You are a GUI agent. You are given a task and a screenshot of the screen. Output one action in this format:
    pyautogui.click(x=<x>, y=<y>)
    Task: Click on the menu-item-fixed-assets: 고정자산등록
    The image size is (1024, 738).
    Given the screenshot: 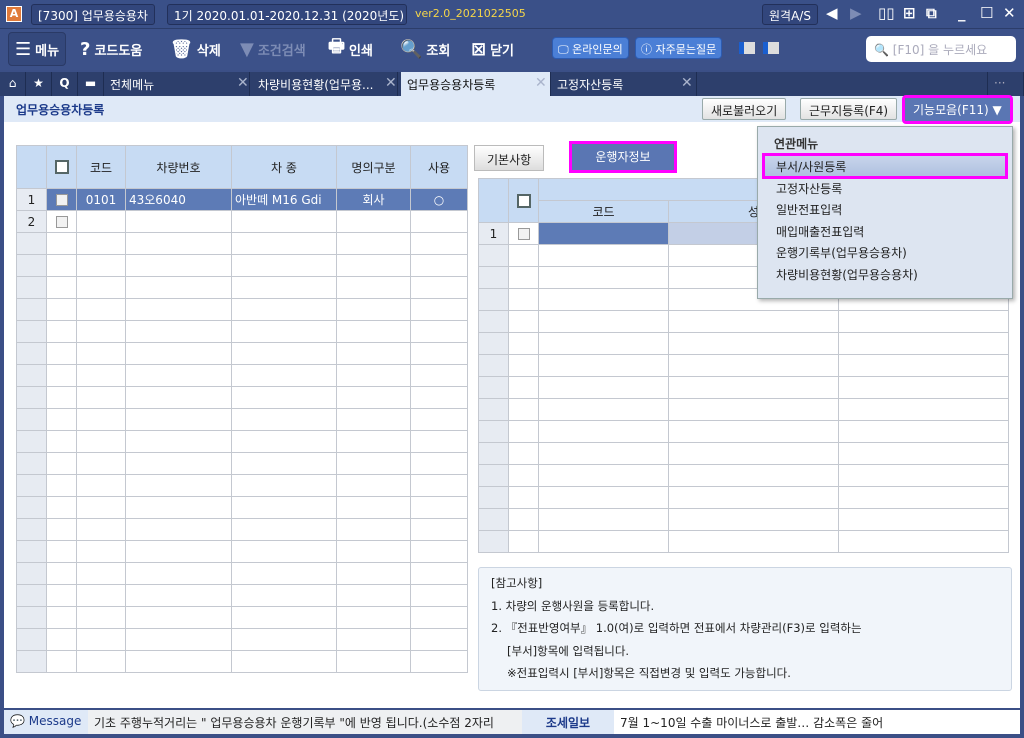 What is the action you would take?
    pyautogui.click(x=885, y=188)
    